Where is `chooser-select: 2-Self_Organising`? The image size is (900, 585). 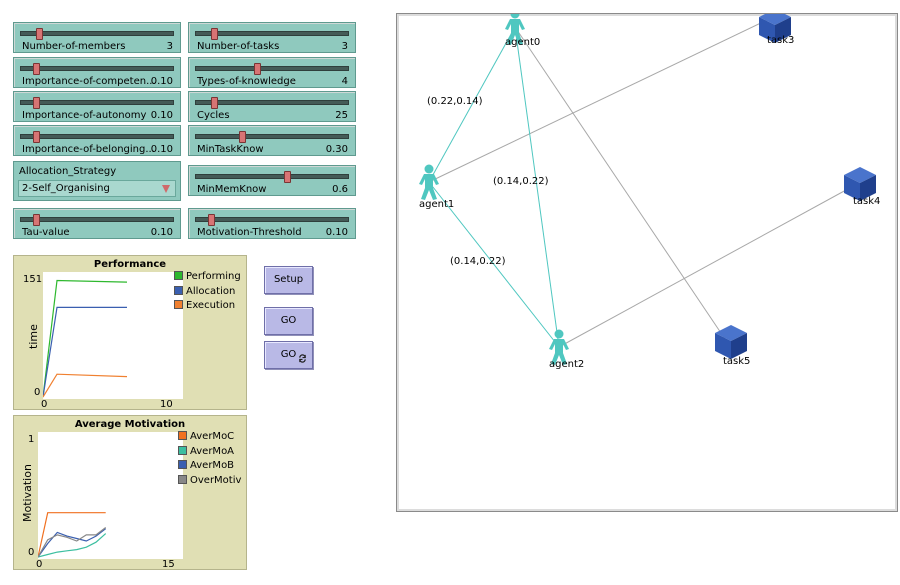
chooser-select: 2-Self_Organising is located at coordinates (97, 188).